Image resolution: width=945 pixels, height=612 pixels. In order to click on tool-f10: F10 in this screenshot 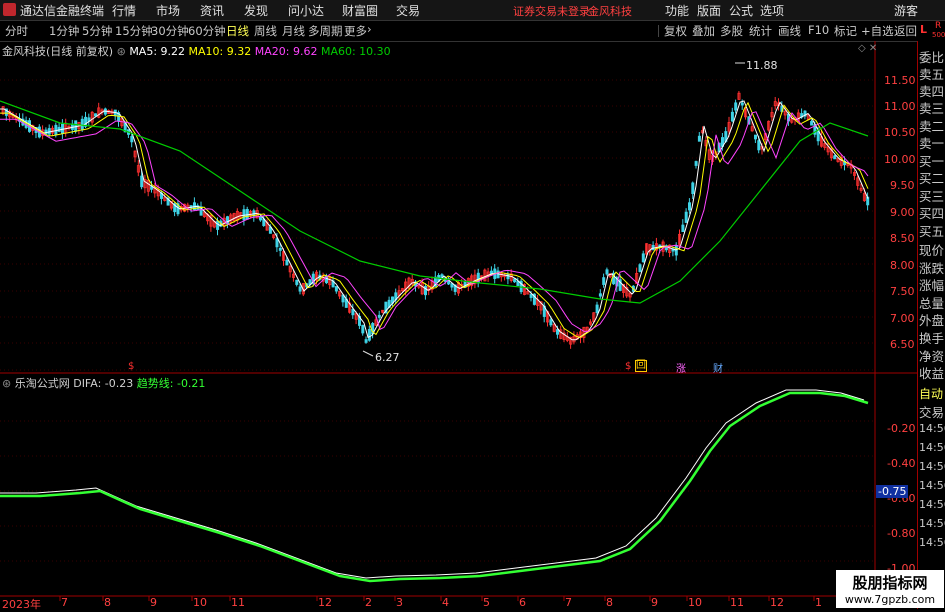, I will do `click(818, 30)`.